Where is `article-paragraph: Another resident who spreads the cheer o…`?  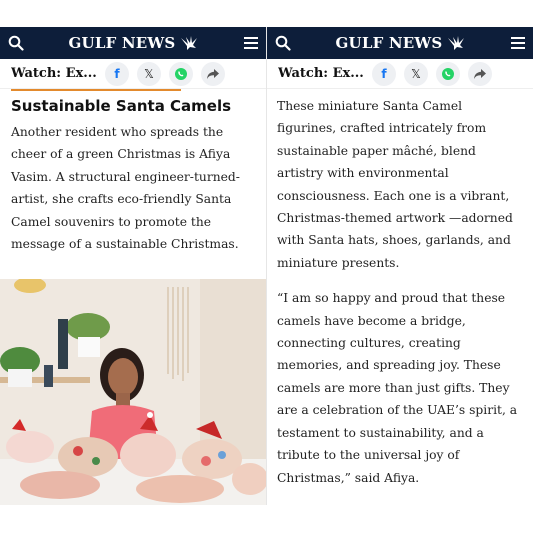 article-paragraph: Another resident who spreads the cheer o… is located at coordinates (125, 188).